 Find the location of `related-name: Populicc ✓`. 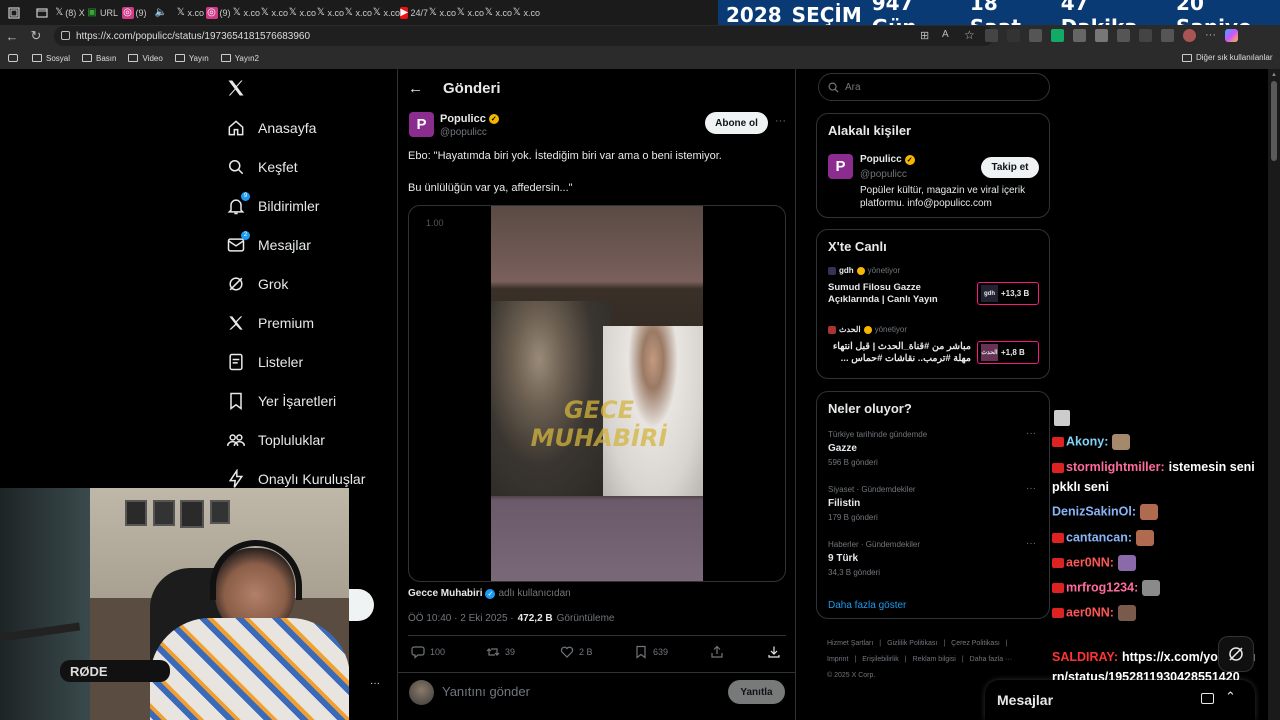

related-name: Populicc ✓ is located at coordinates (887, 159).